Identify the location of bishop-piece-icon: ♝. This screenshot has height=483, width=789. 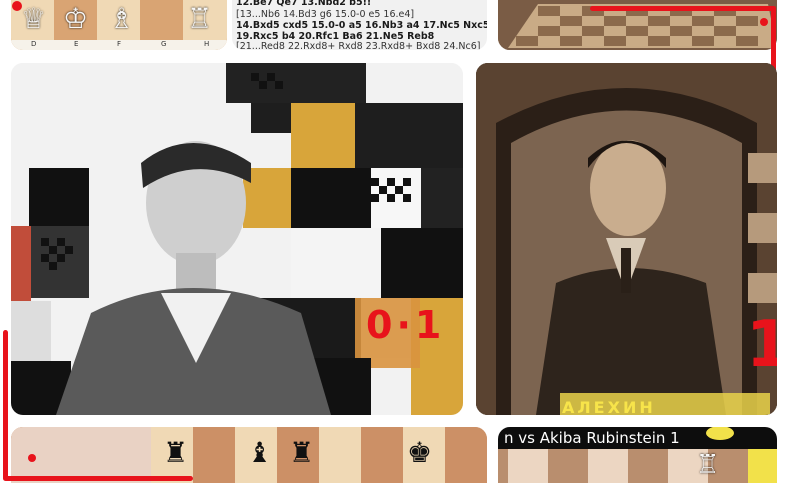
(260, 452).